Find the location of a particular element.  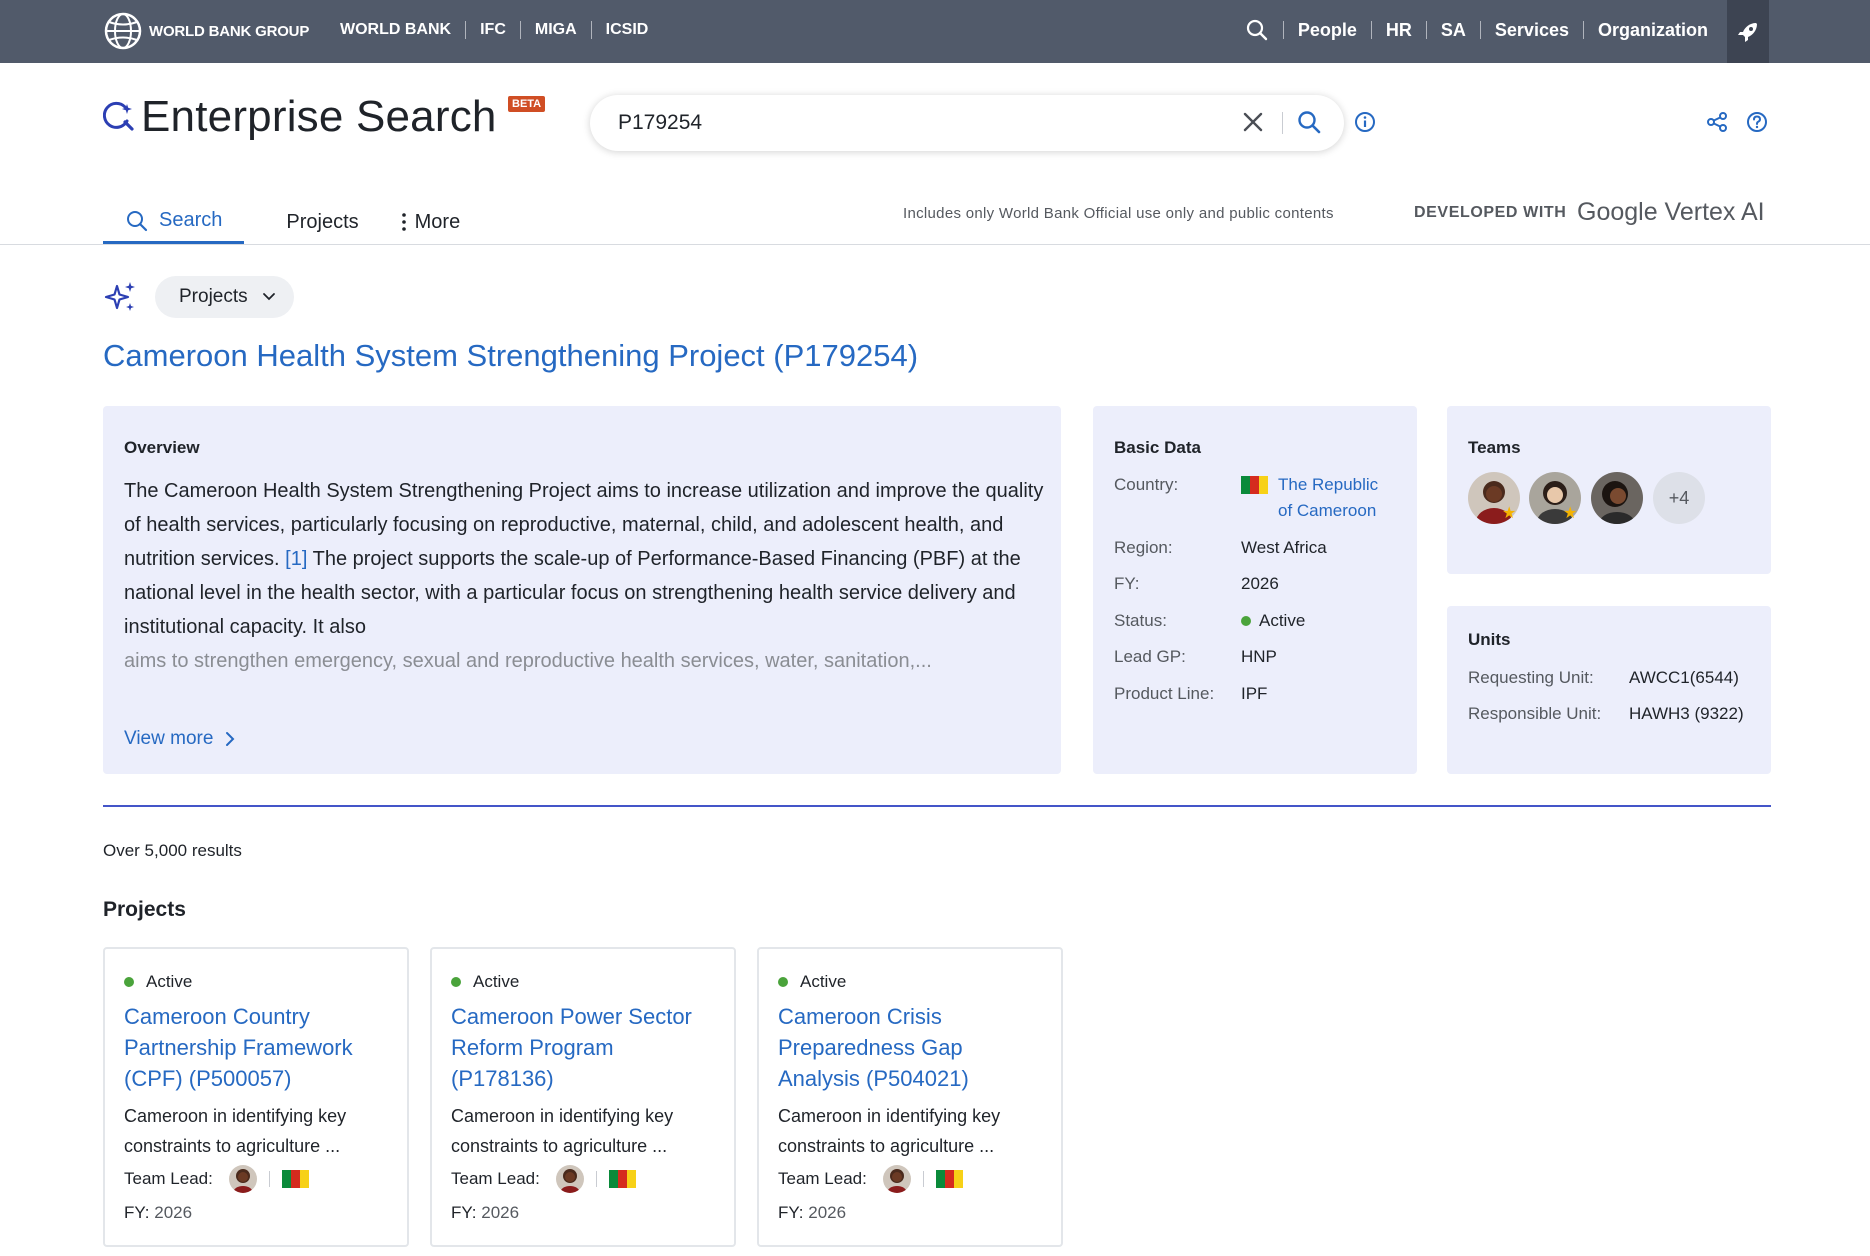

responsible-unit-label: Responsible Unit: is located at coordinates (1535, 713).